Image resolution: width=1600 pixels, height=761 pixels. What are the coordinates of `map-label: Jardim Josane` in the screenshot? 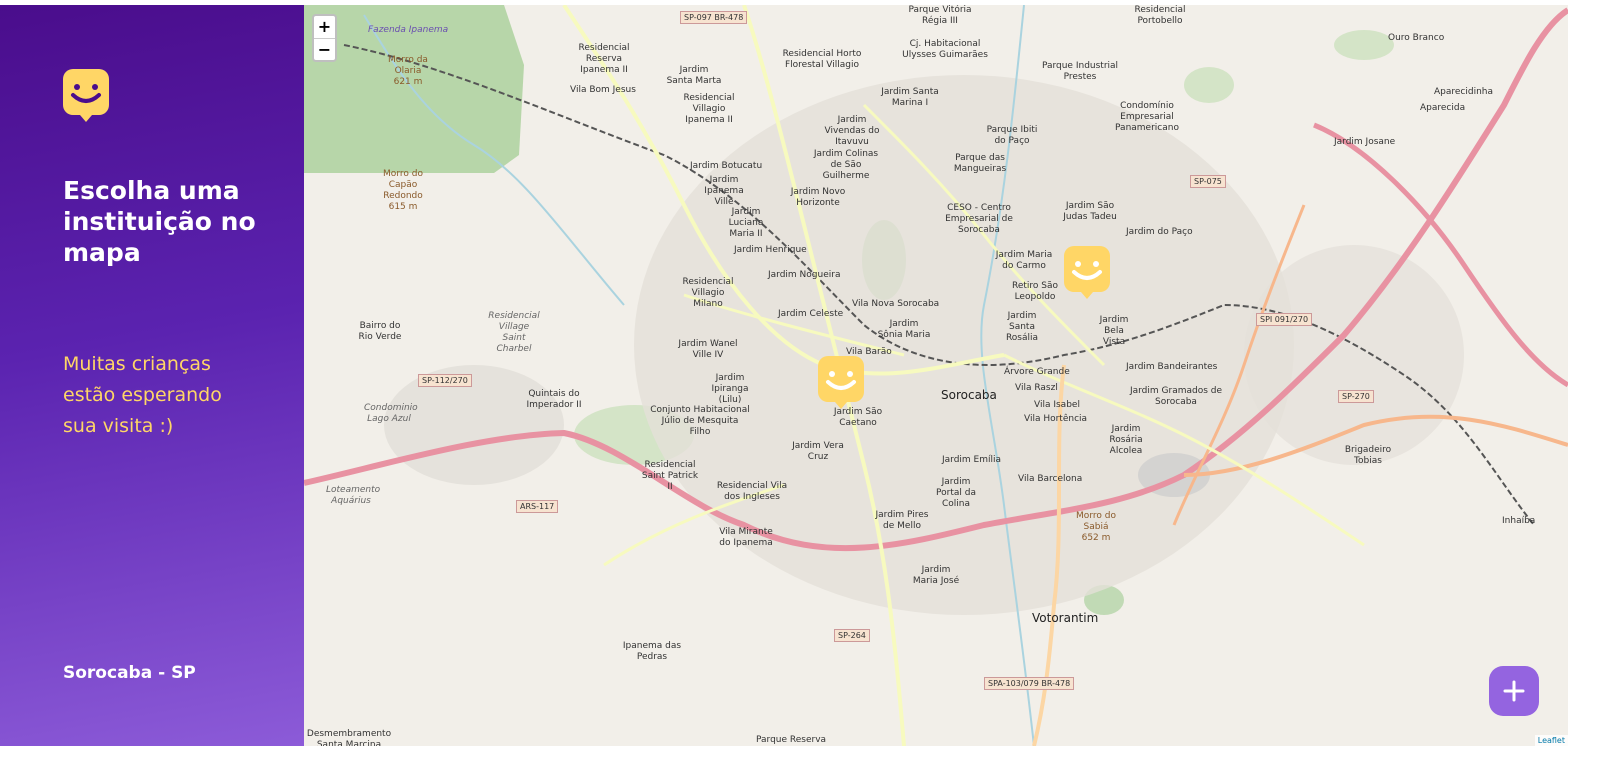 It's located at (1365, 142).